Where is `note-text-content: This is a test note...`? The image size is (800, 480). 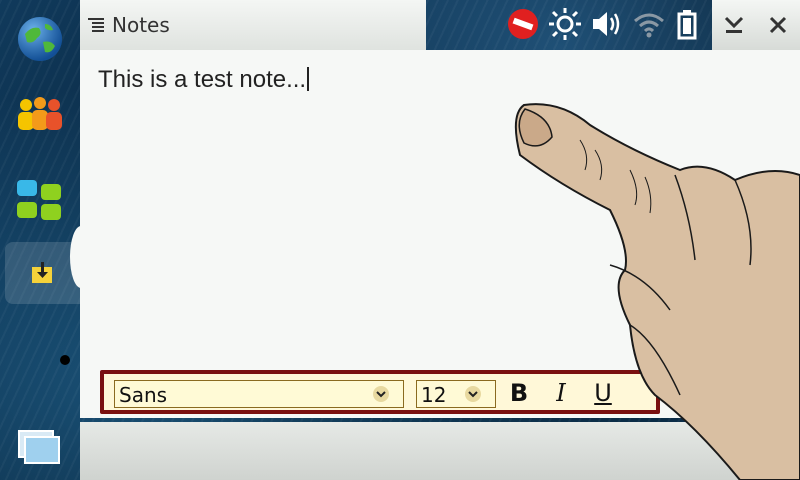 note-text-content: This is a test note... is located at coordinates (204, 80).